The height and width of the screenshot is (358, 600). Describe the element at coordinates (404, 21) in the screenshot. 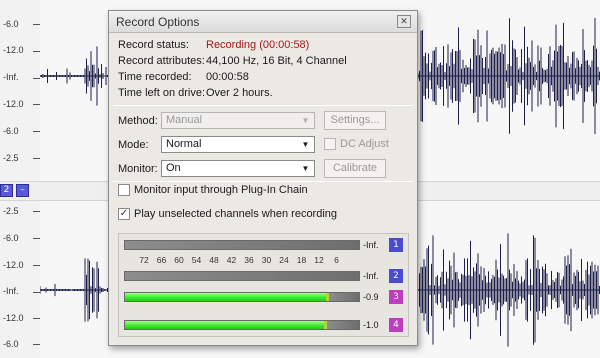

I see `close-icon: ✕` at that location.